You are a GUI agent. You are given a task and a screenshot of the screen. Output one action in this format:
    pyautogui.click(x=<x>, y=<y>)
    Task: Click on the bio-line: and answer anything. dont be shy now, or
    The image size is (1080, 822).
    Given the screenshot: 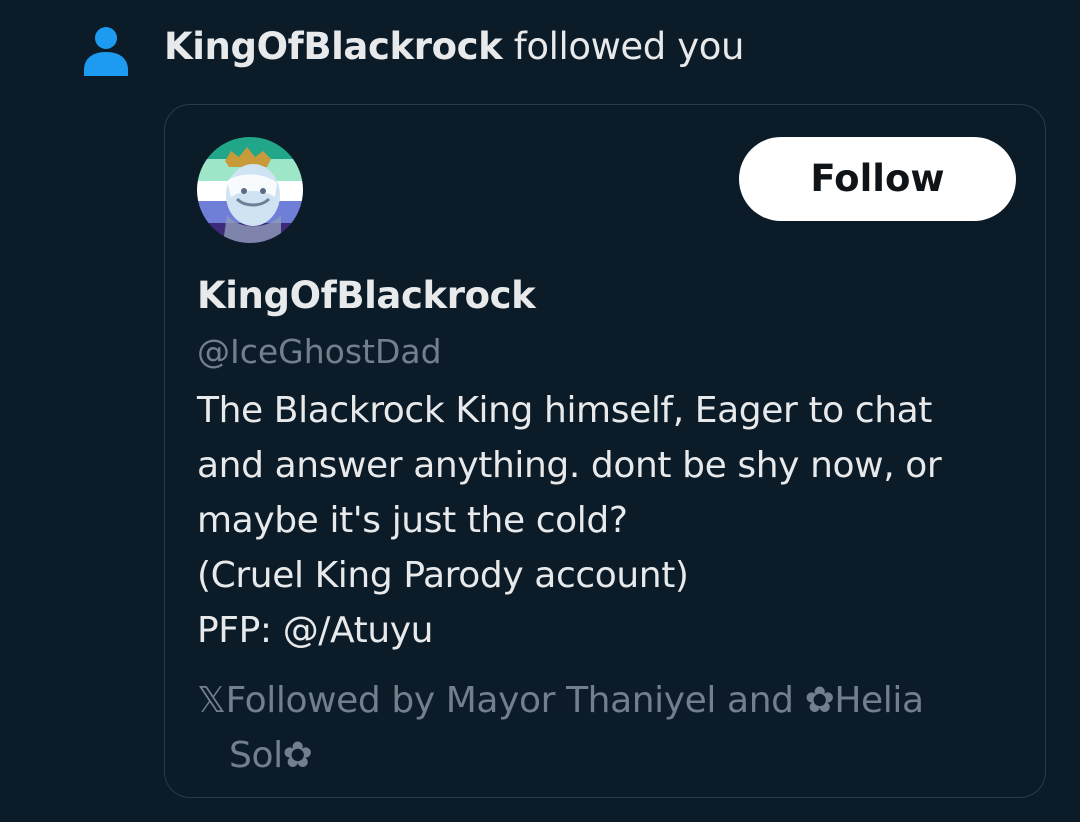 What is the action you would take?
    pyautogui.click(x=569, y=465)
    